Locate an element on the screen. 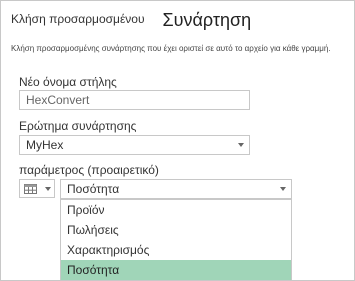  parameter-type-button is located at coordinates (37, 188).